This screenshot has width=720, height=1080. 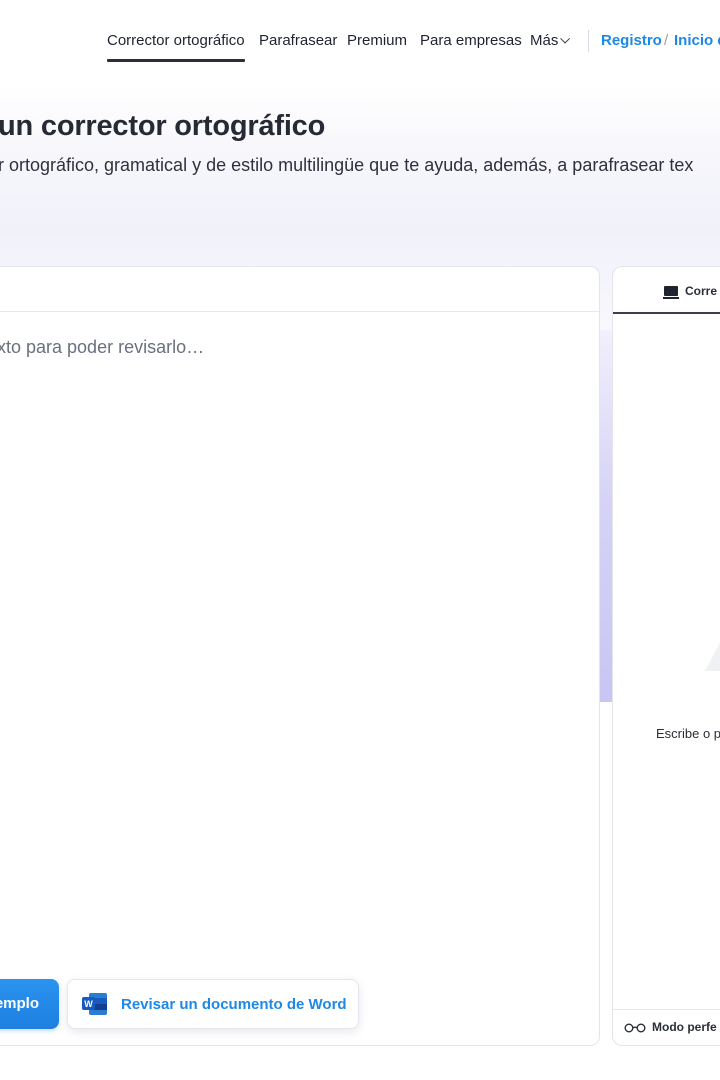 What do you see at coordinates (697, 41) in the screenshot?
I see `login-link: Inicio d` at bounding box center [697, 41].